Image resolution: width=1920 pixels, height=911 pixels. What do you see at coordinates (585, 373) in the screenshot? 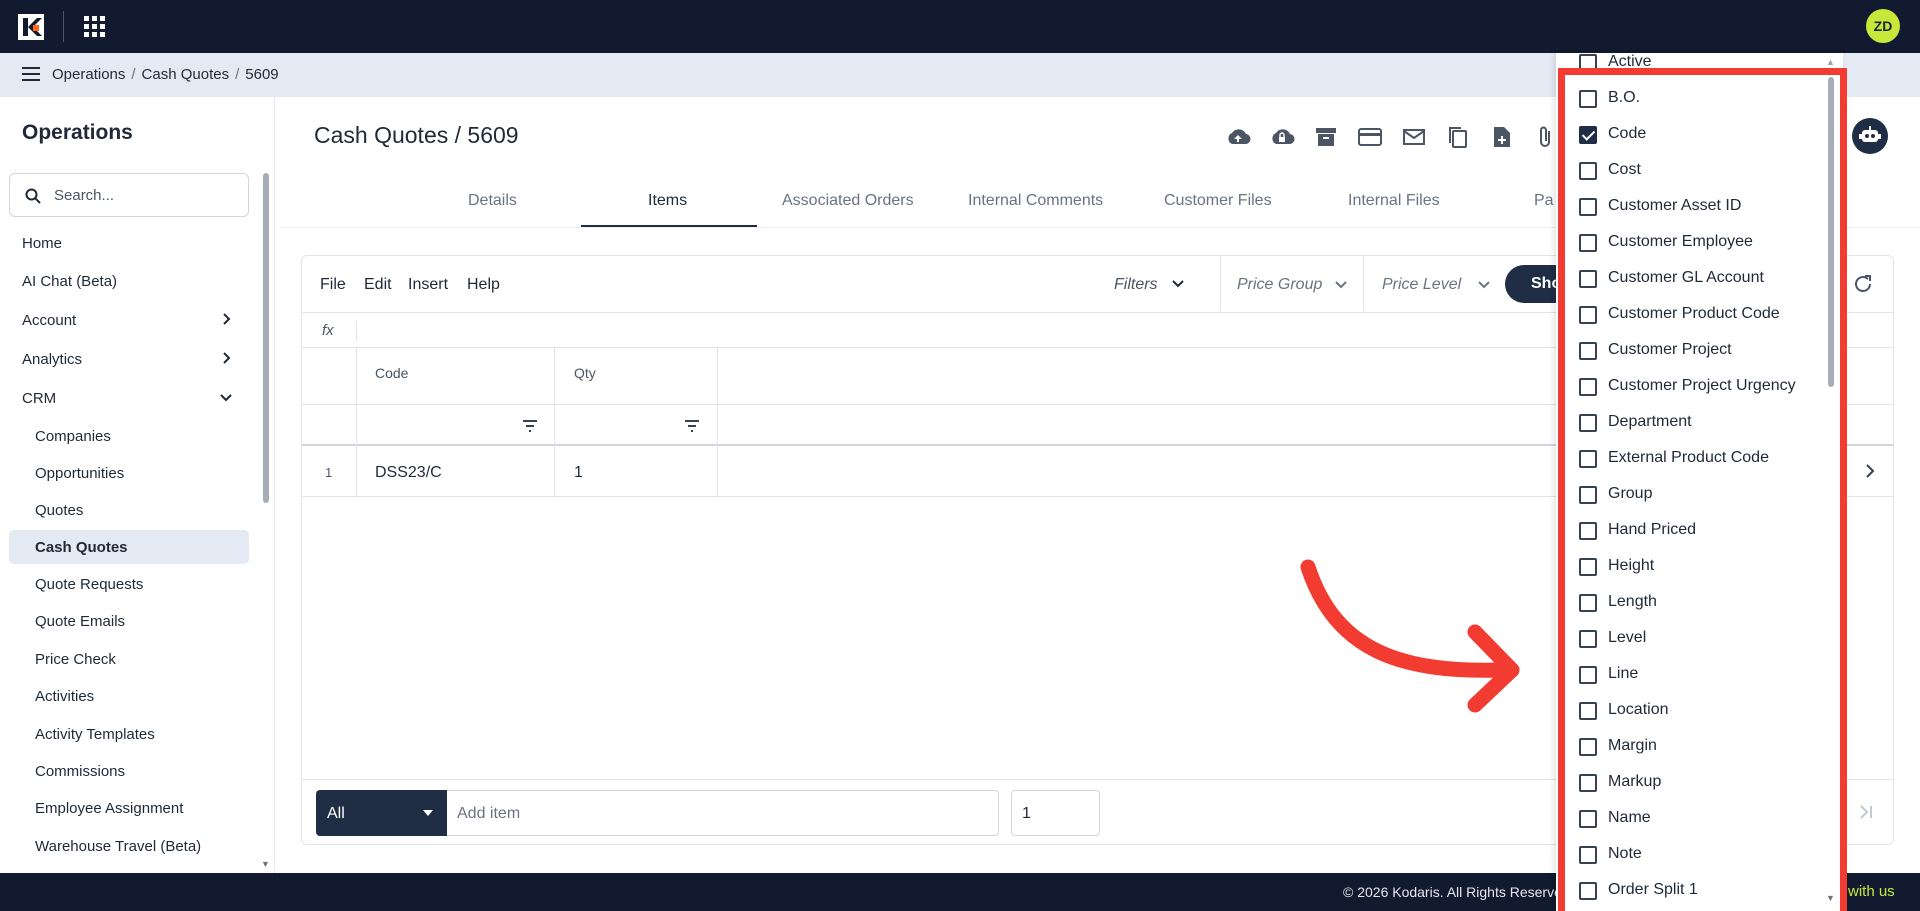
I see `column-header-qty: Qty` at bounding box center [585, 373].